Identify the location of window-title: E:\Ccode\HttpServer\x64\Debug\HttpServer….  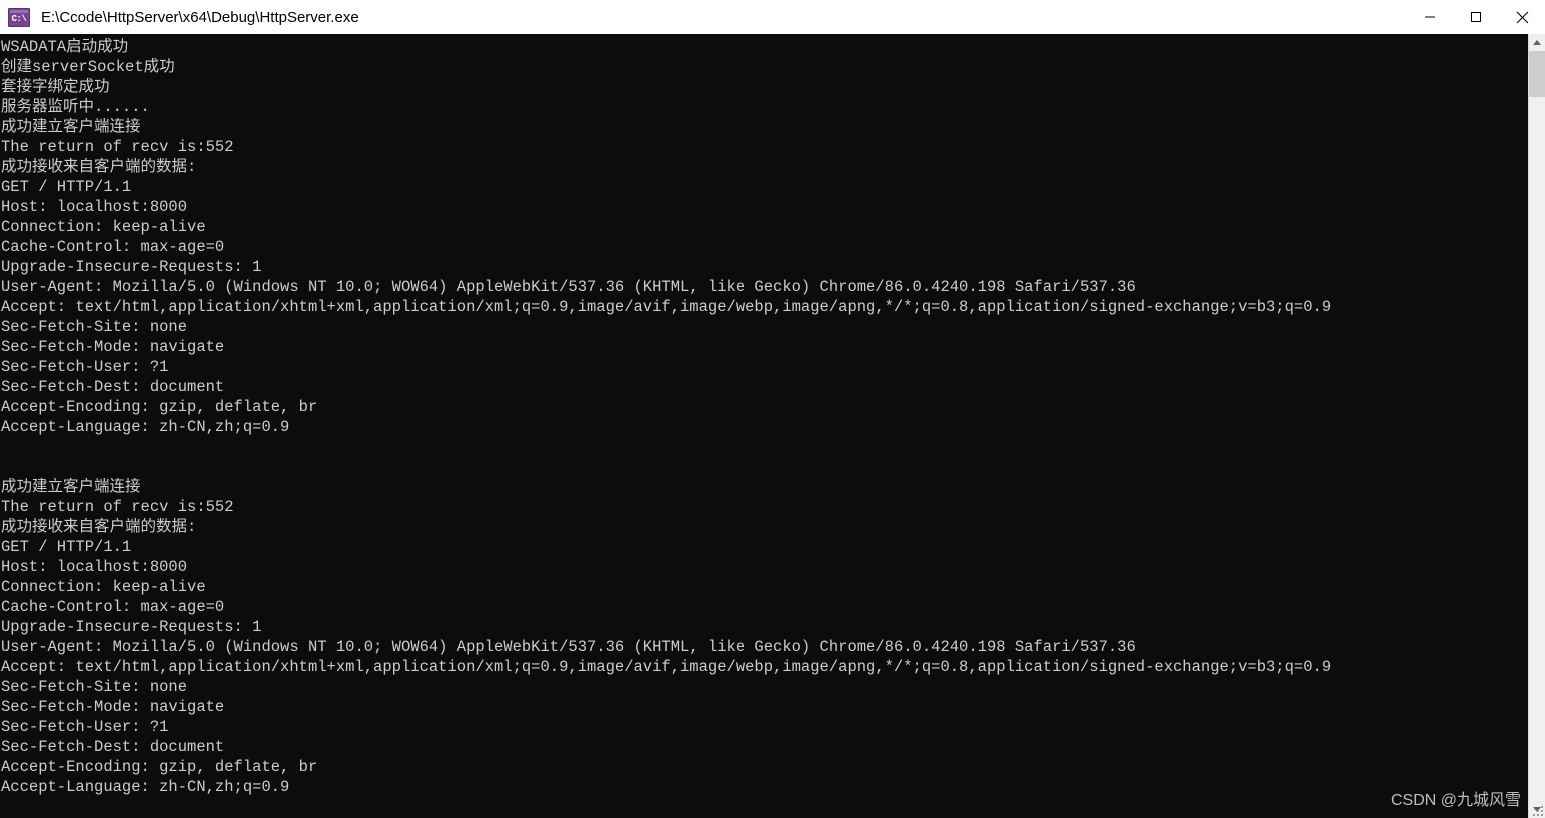
(200, 17).